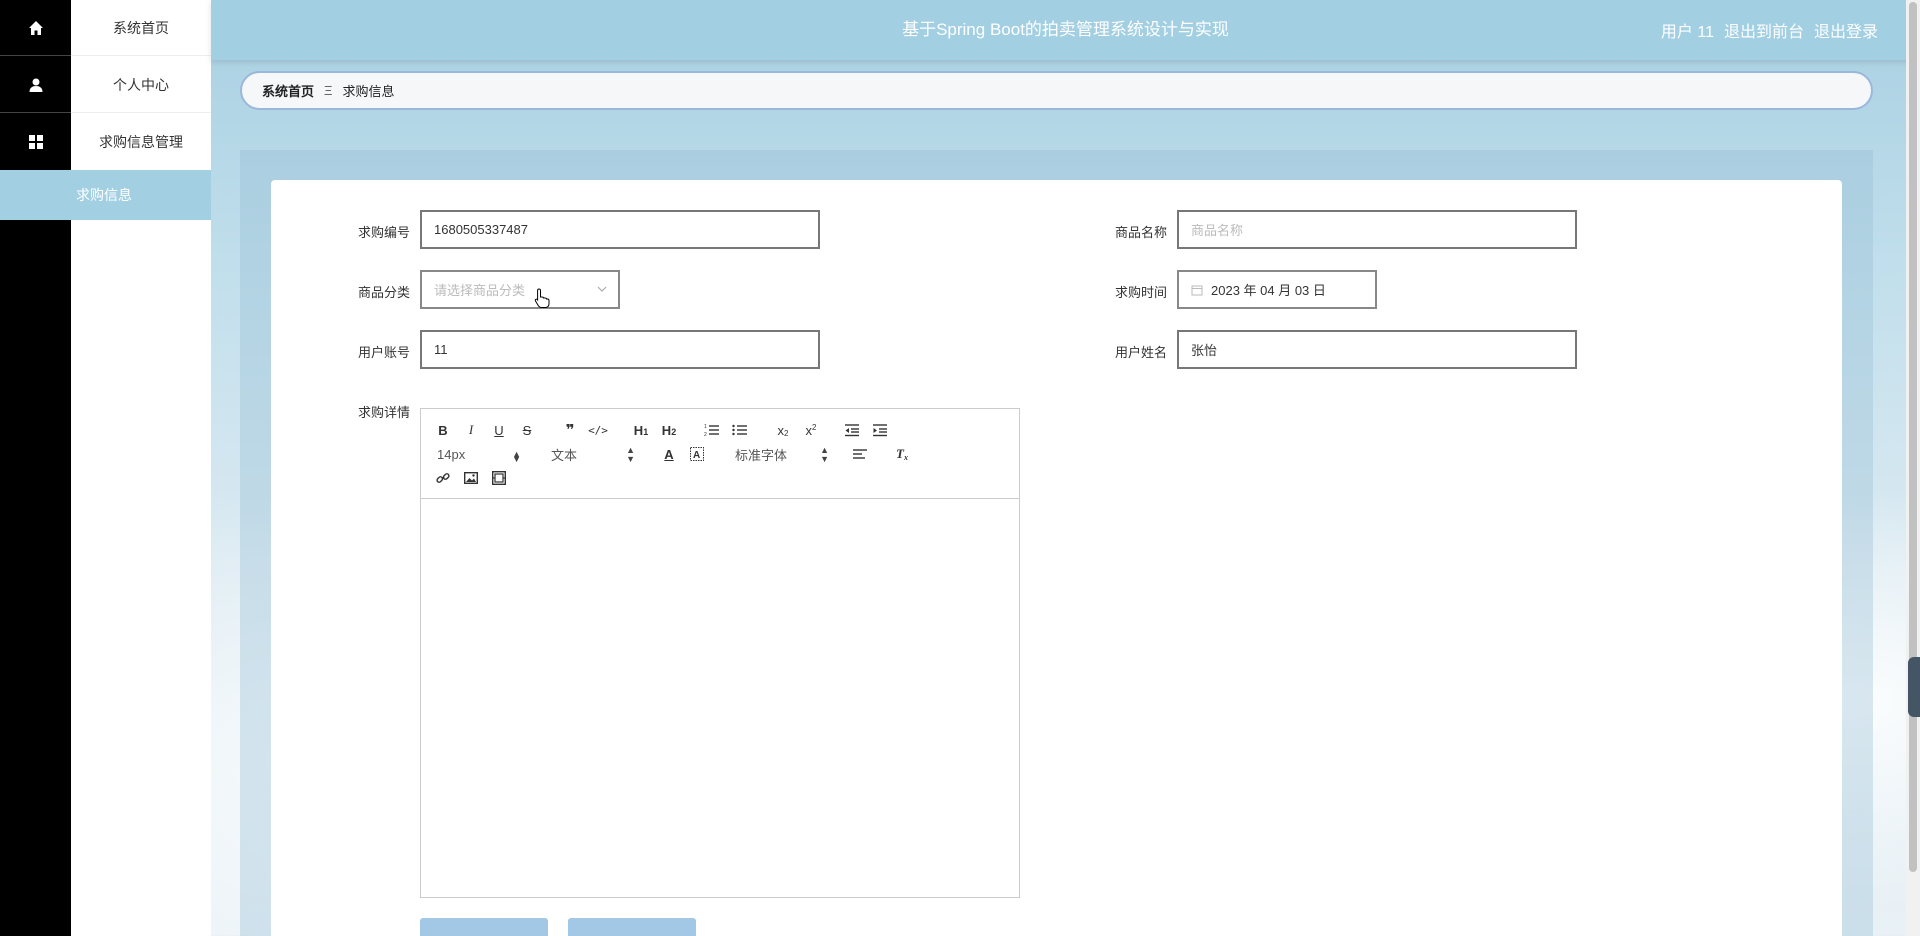 This screenshot has height=936, width=1920. Describe the element at coordinates (902, 454) in the screenshot. I see `clear-format-icon: Tx` at that location.